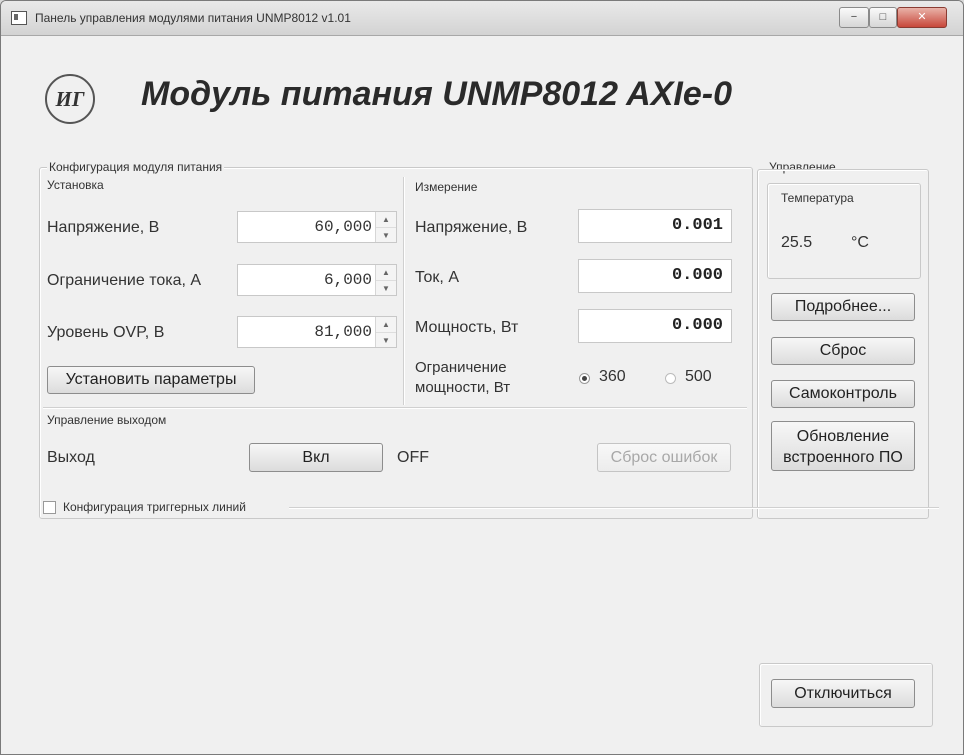 This screenshot has height=755, width=964. I want to click on measurement-label: Измерение, so click(446, 187).